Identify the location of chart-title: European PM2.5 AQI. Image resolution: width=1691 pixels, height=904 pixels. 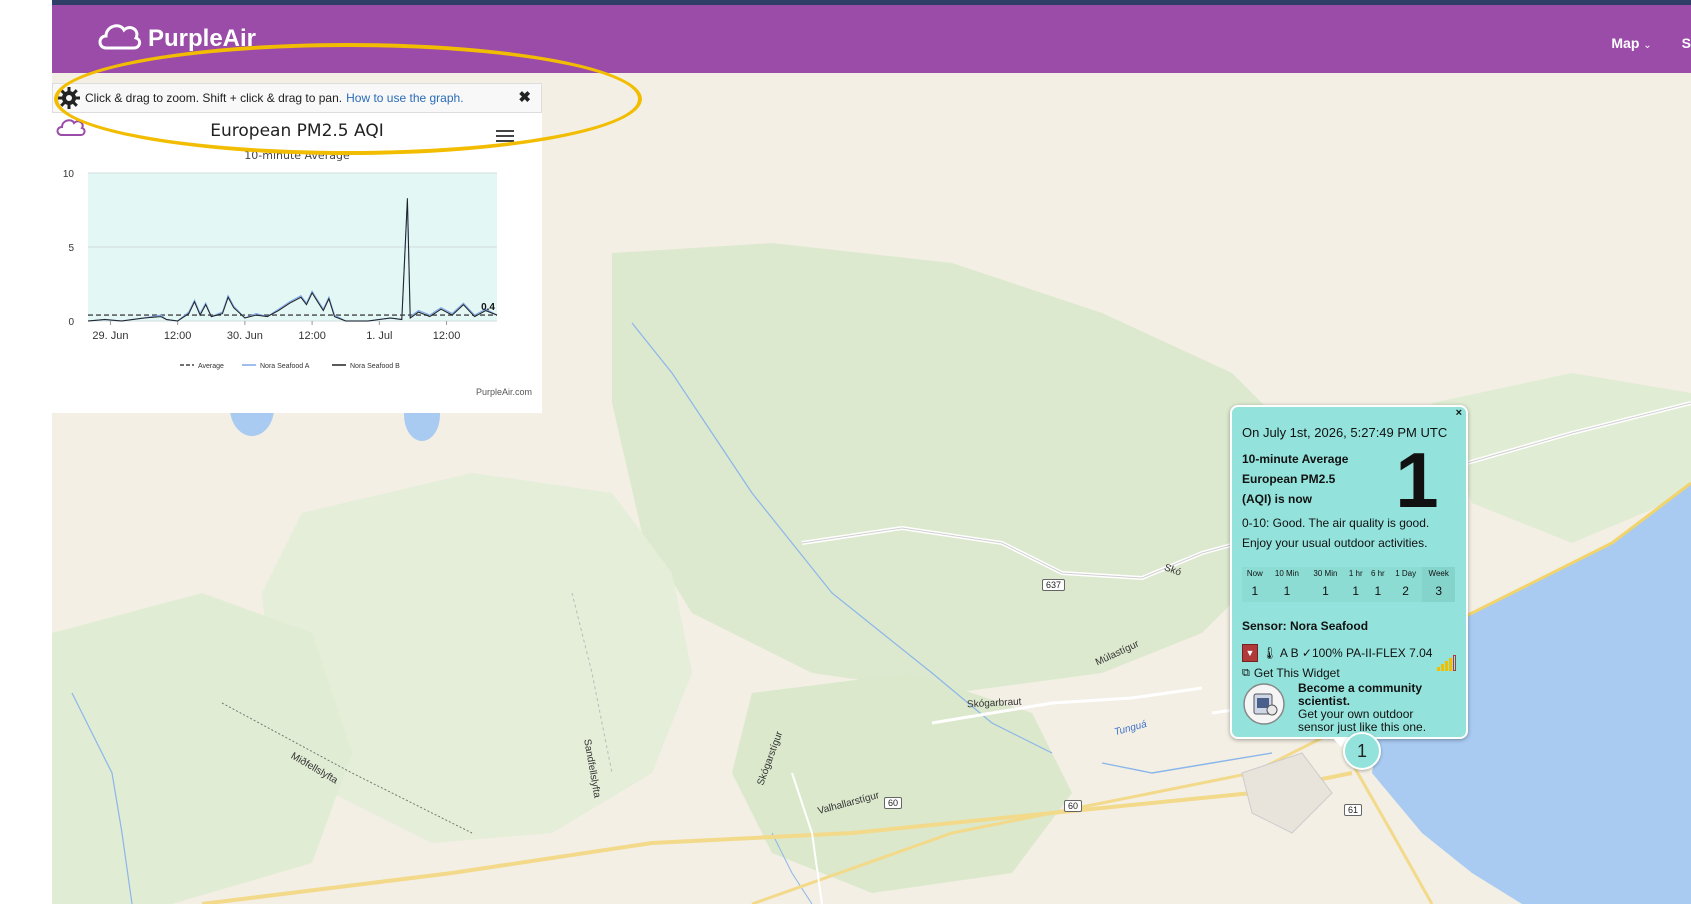
(297, 131).